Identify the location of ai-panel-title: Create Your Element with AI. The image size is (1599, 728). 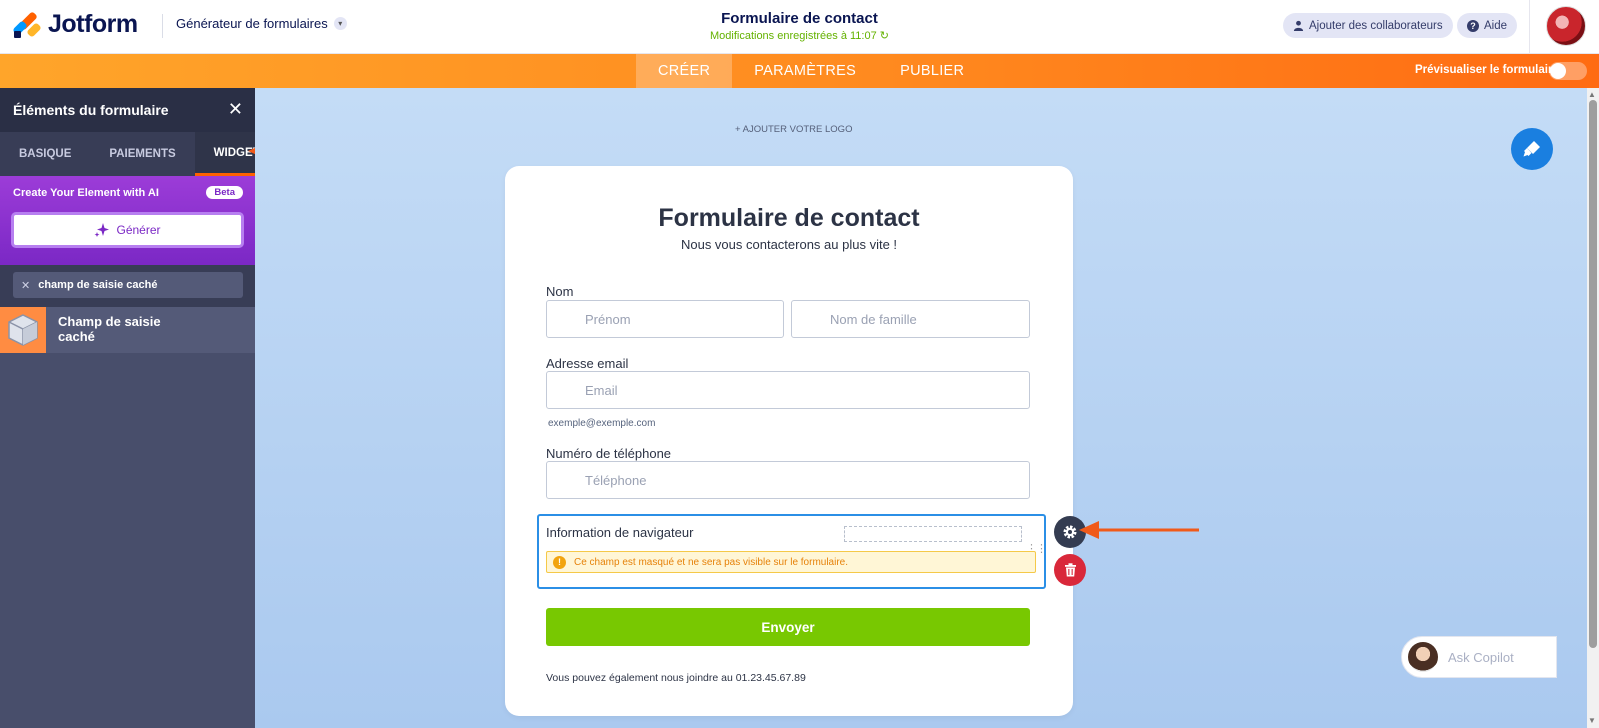
(86, 193).